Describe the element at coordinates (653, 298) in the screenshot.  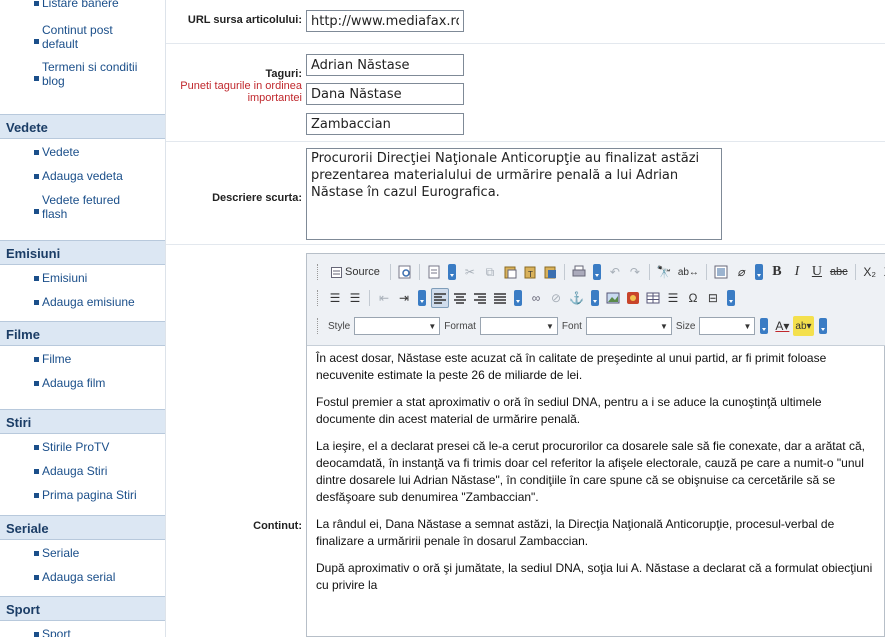
I see `table-icon` at that location.